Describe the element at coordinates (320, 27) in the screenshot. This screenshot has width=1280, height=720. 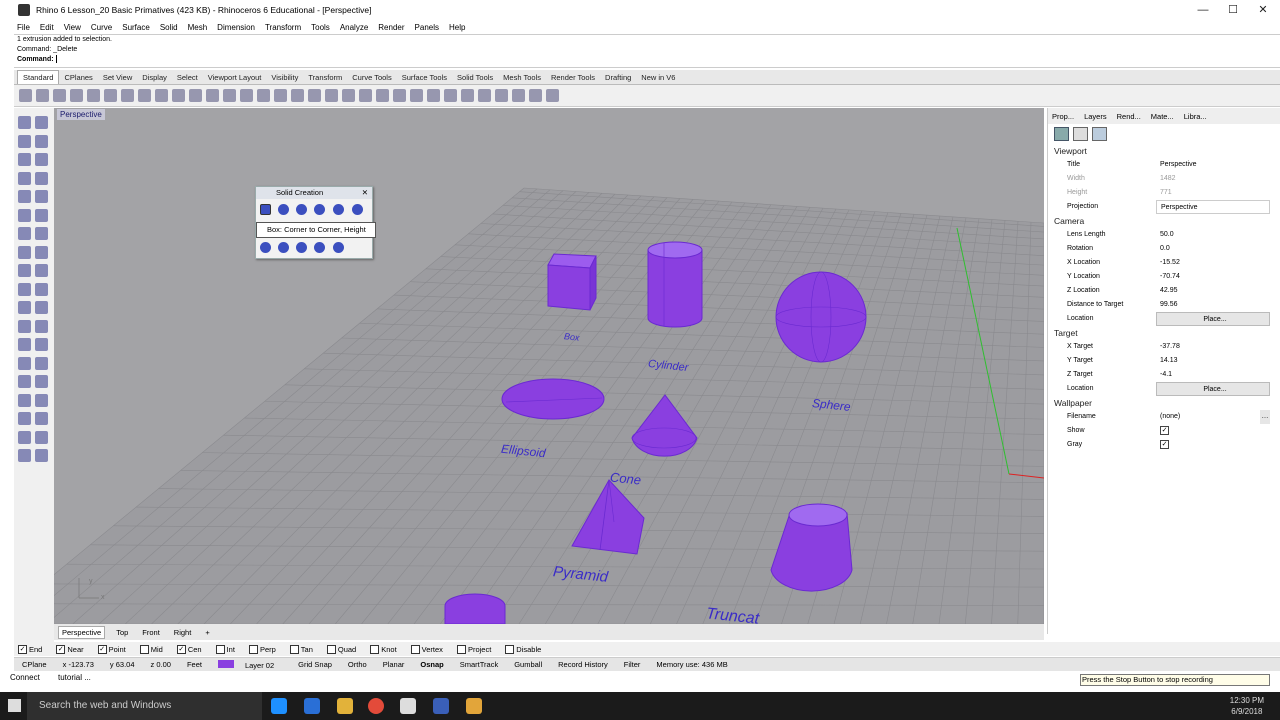
I see `menu-tools: Tools` at that location.